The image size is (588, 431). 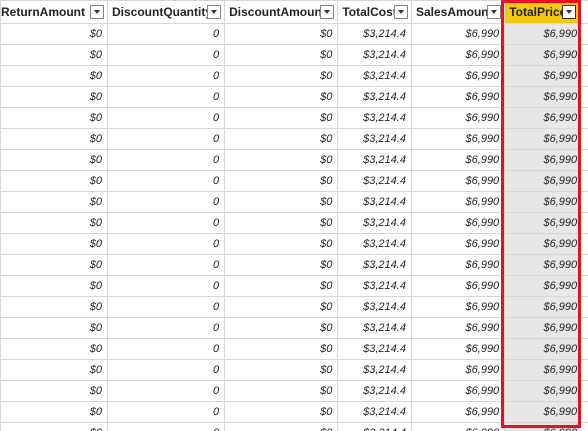 What do you see at coordinates (458, 12) in the screenshot?
I see `col-sales-amount-header: SalesAmount` at bounding box center [458, 12].